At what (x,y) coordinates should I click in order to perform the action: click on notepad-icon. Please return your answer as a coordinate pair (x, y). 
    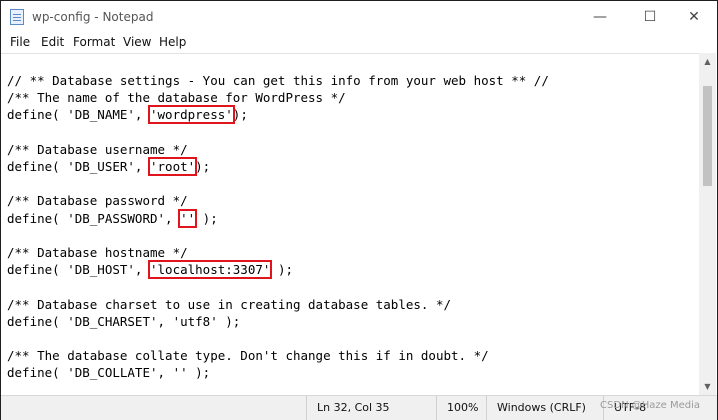
    Looking at the image, I should click on (17, 17).